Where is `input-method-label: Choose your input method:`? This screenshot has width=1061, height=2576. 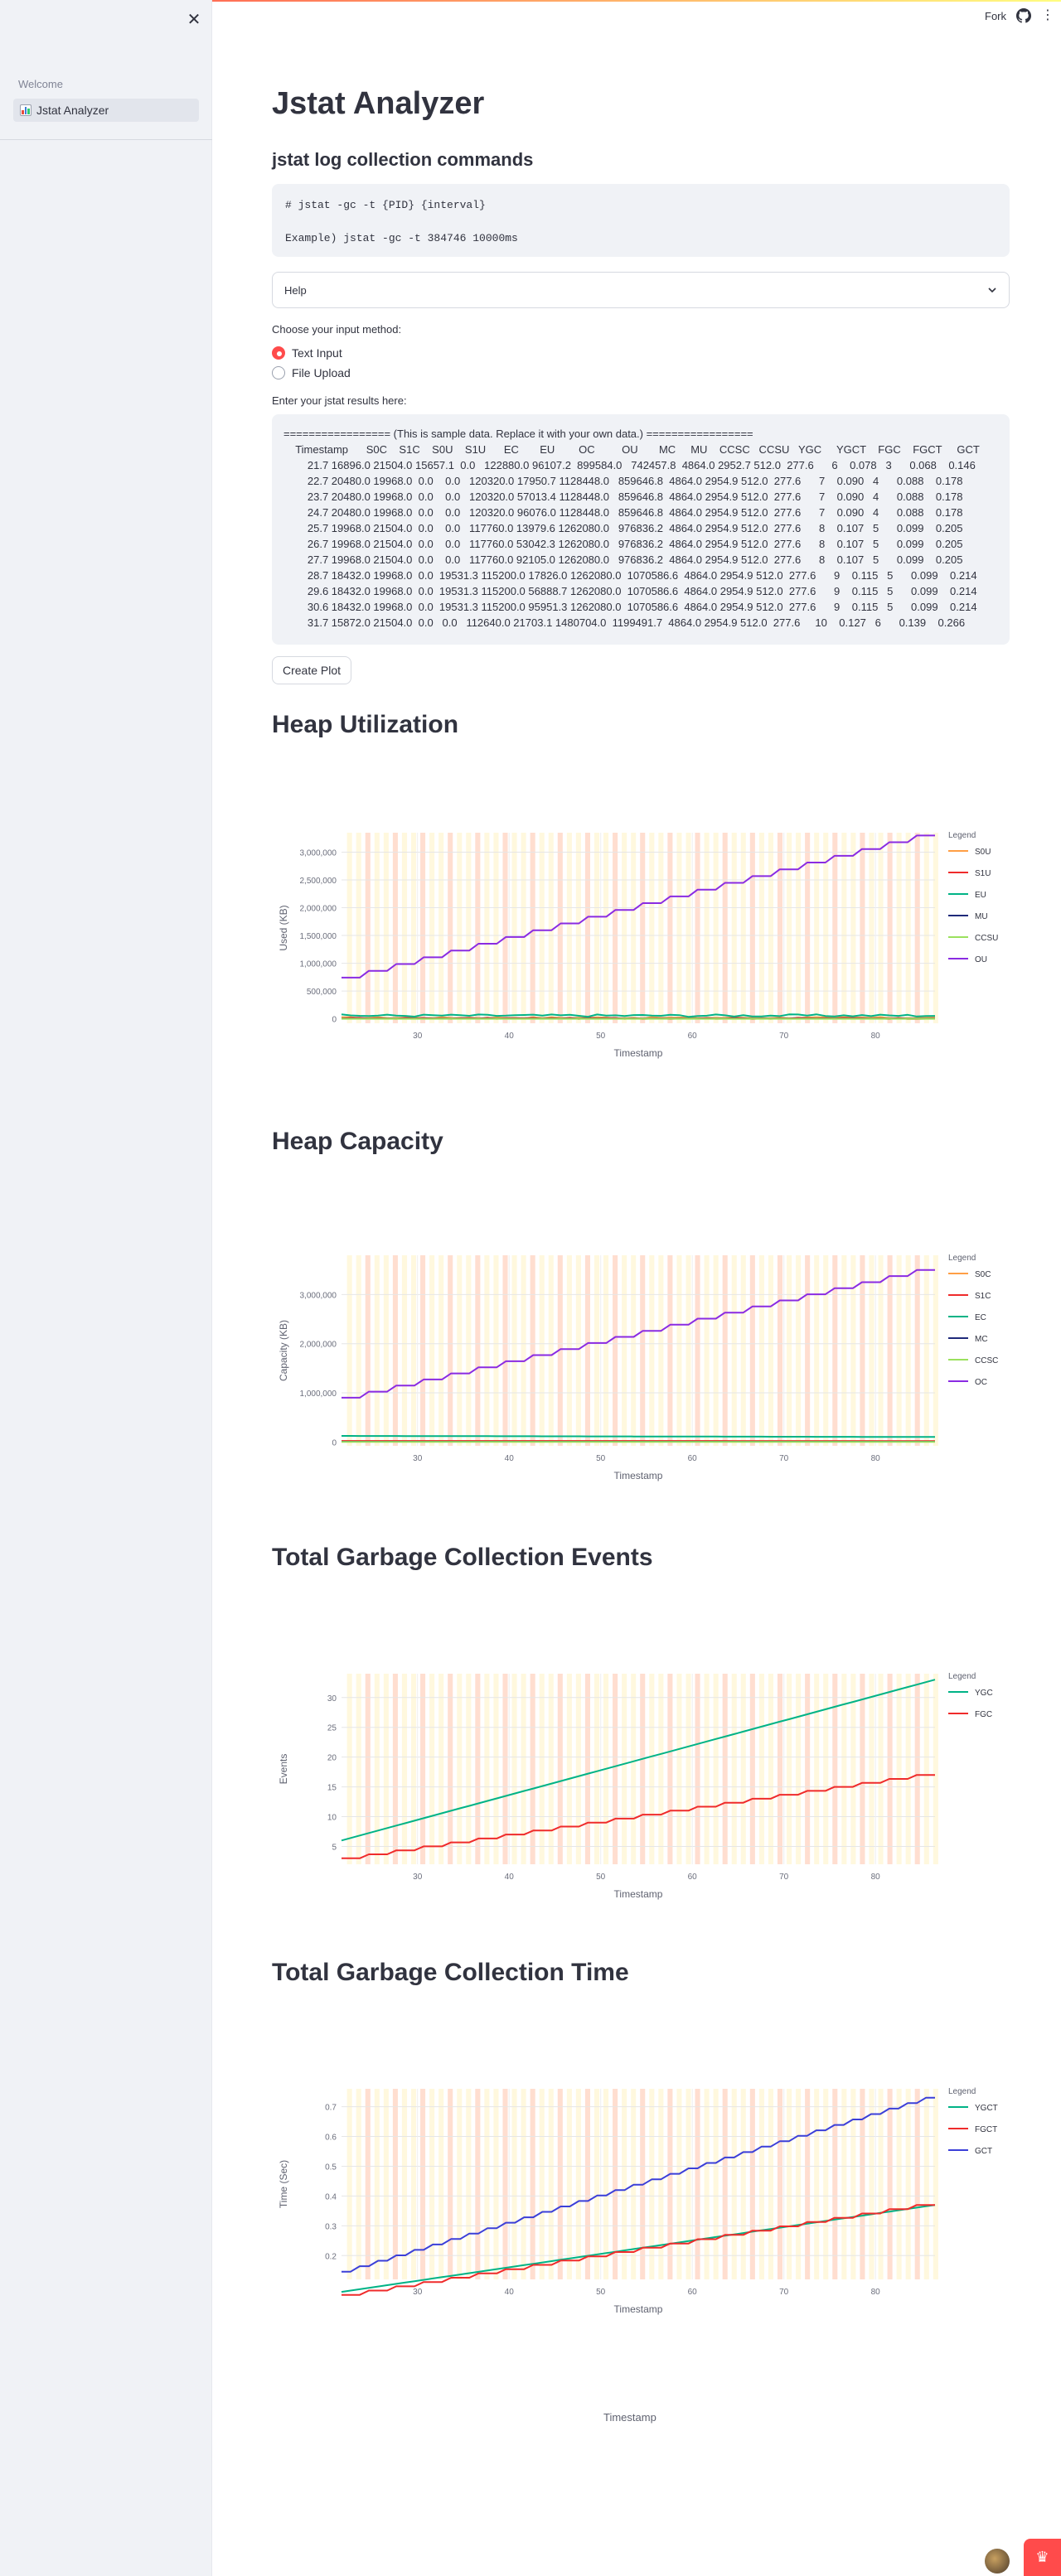
input-method-label: Choose your input method: is located at coordinates (337, 329).